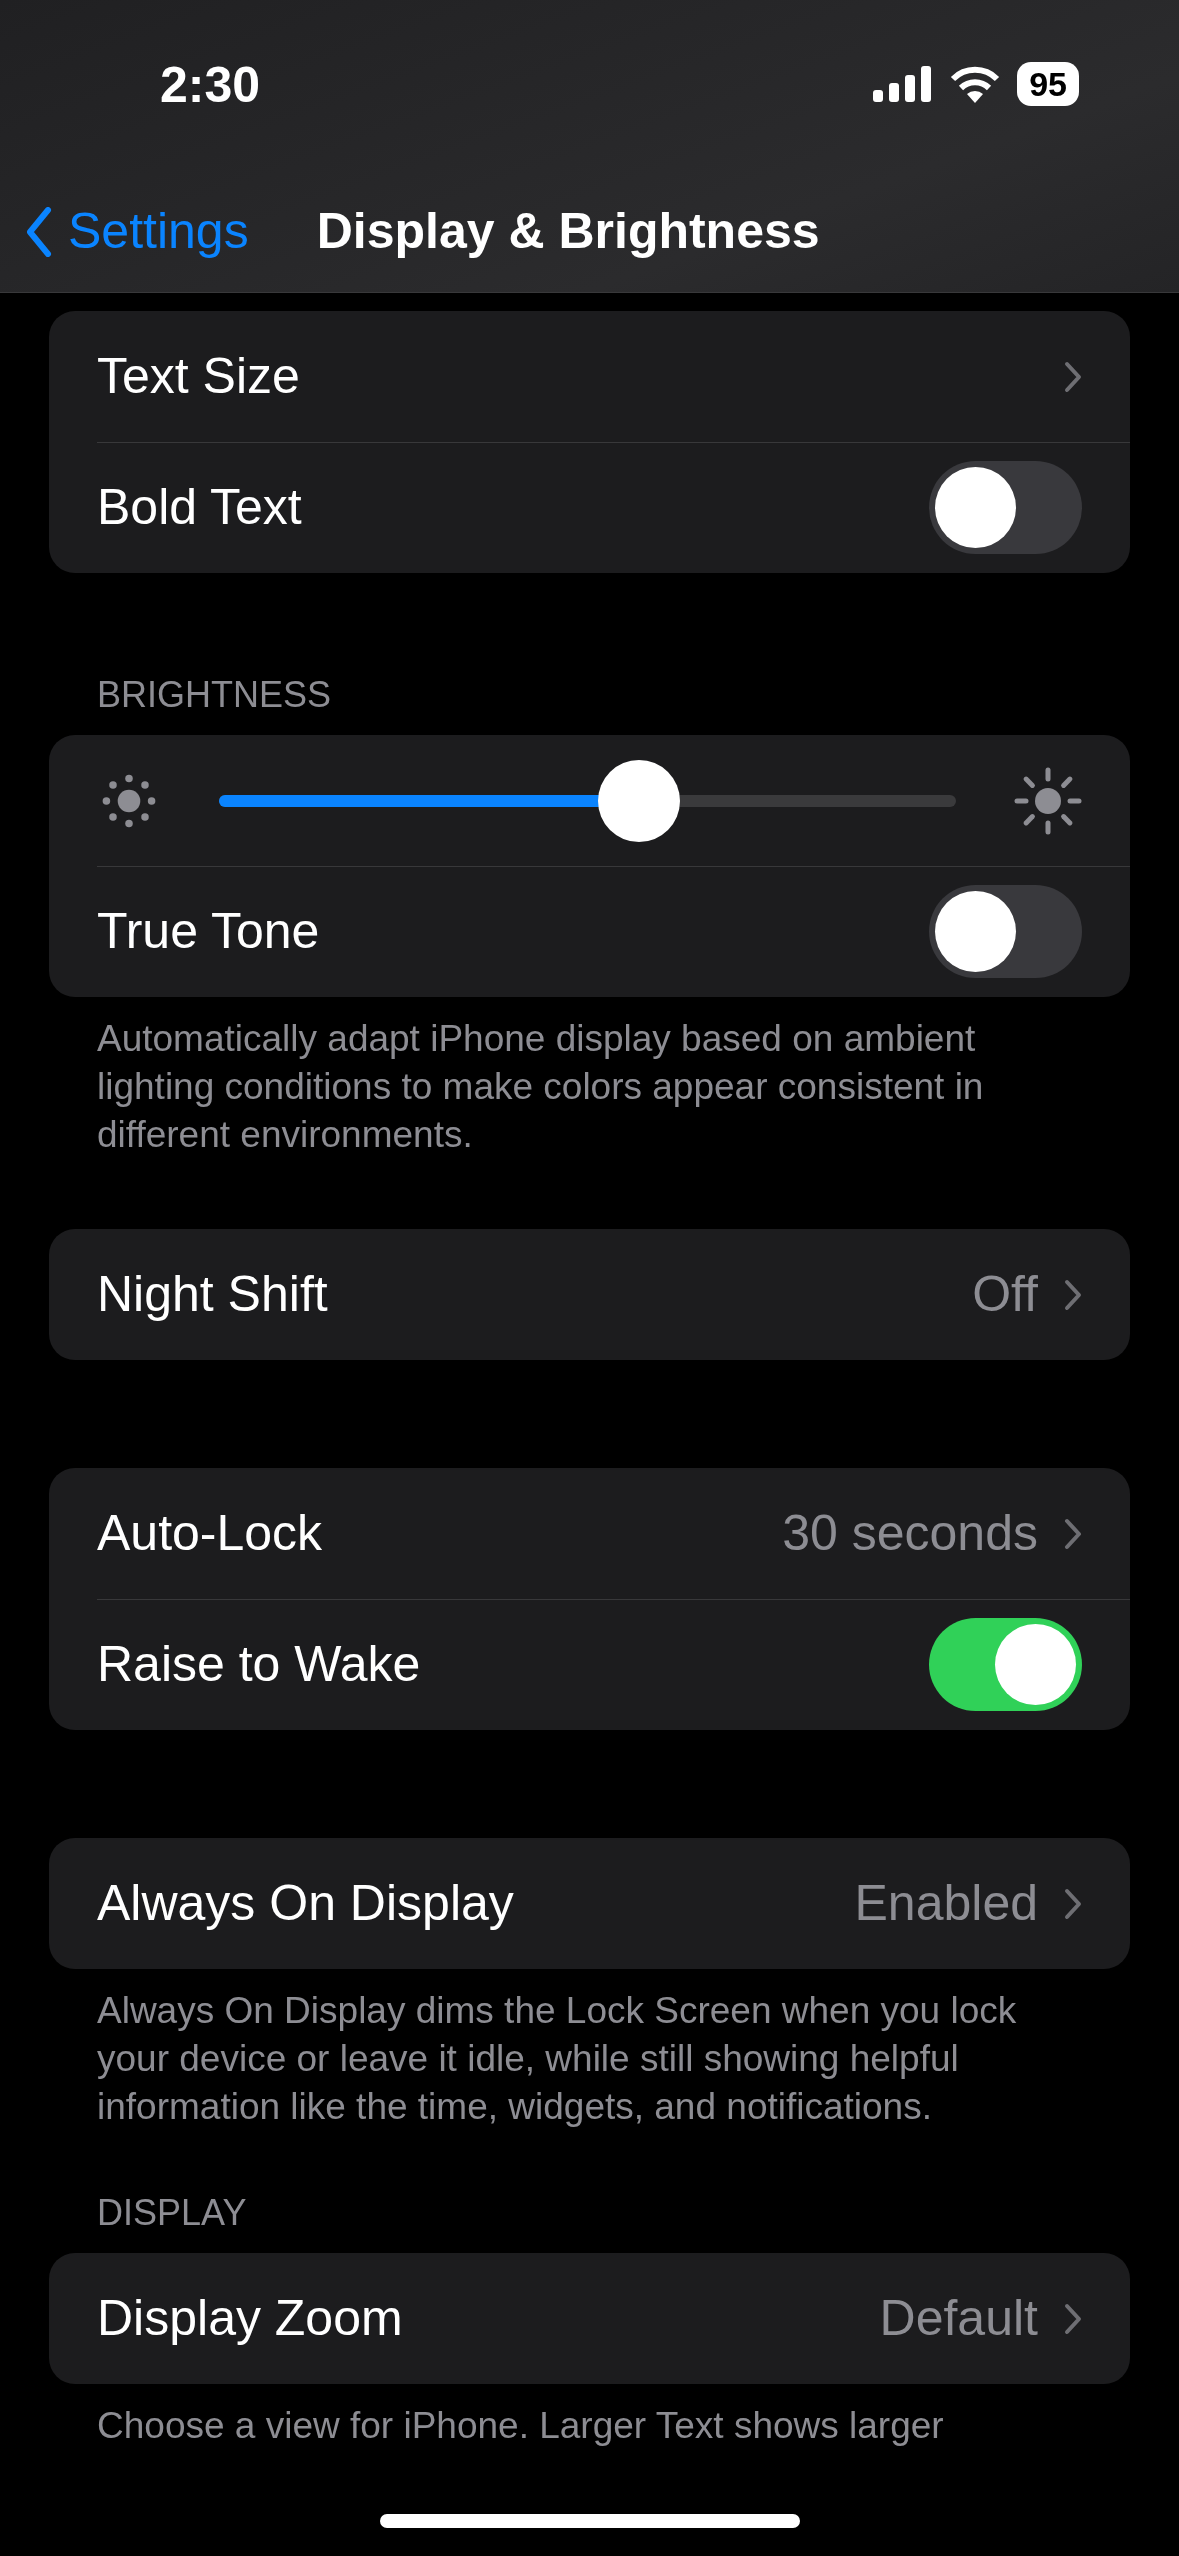  What do you see at coordinates (589, 1903) in the screenshot?
I see `settings-row: Always On Display Enabled` at bounding box center [589, 1903].